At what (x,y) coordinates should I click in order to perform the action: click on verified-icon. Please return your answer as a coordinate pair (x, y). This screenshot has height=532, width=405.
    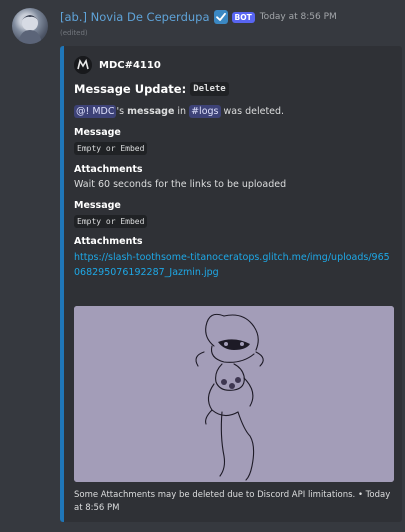
    Looking at the image, I should click on (220, 17).